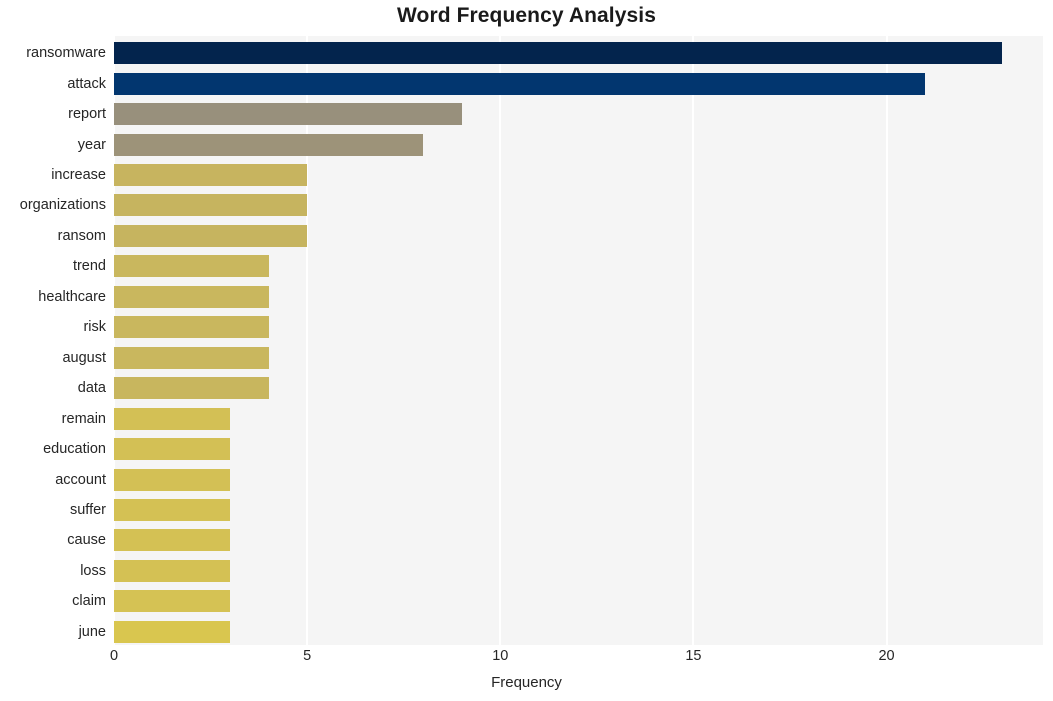 This screenshot has height=701, width=1053. What do you see at coordinates (83, 418) in the screenshot?
I see `y-tick-label-remain: remain` at bounding box center [83, 418].